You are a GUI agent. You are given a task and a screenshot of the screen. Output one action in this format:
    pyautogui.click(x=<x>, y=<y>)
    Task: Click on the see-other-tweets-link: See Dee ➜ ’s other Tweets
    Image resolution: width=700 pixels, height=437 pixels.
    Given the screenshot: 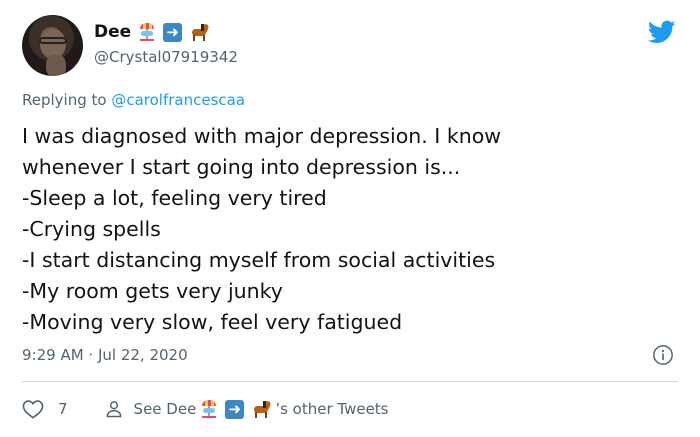 What is the action you would take?
    pyautogui.click(x=261, y=409)
    